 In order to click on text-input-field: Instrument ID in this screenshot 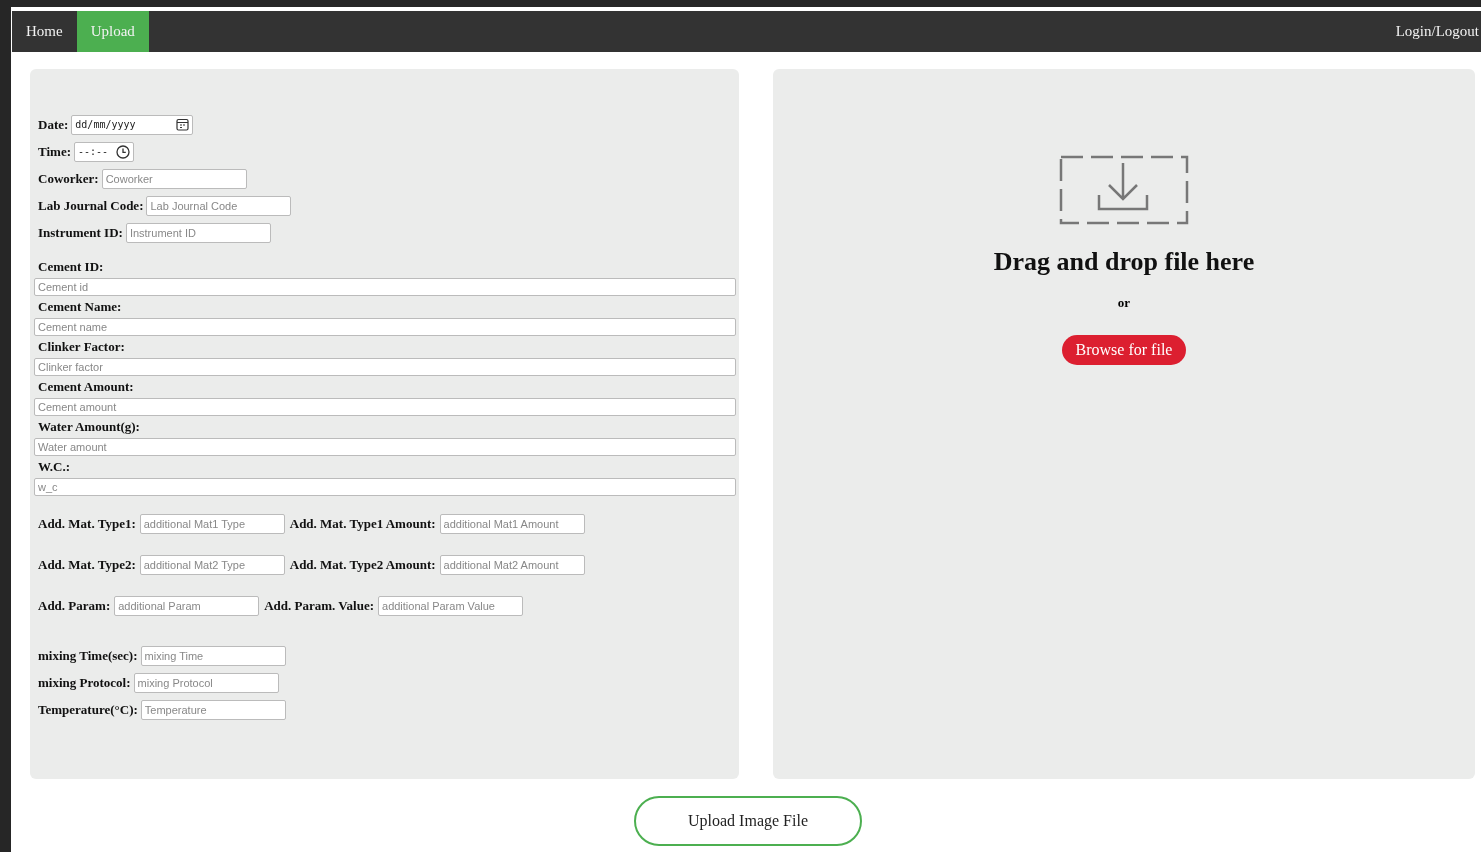, I will do `click(198, 232)`.